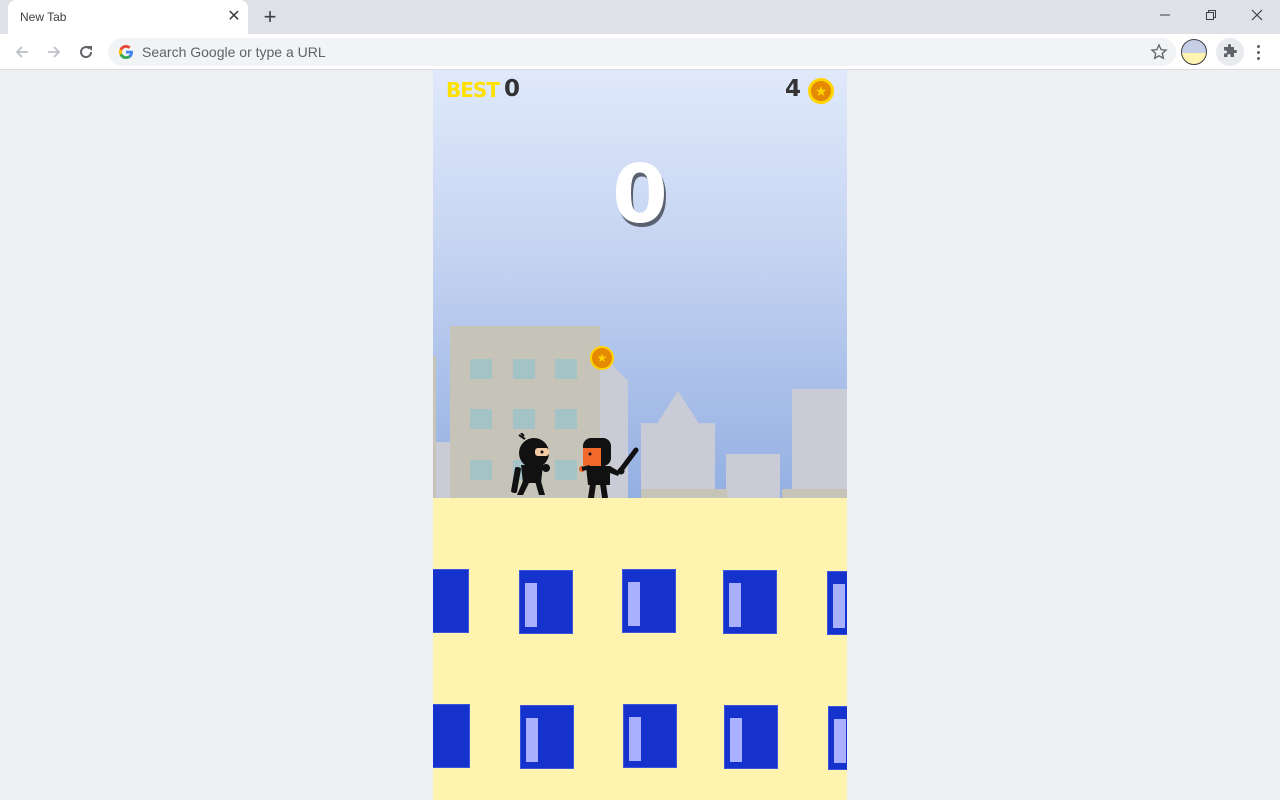 This screenshot has height=800, width=1280. Describe the element at coordinates (640, 17) in the screenshot. I see `tab-strip: New Tab ✕ +` at that location.